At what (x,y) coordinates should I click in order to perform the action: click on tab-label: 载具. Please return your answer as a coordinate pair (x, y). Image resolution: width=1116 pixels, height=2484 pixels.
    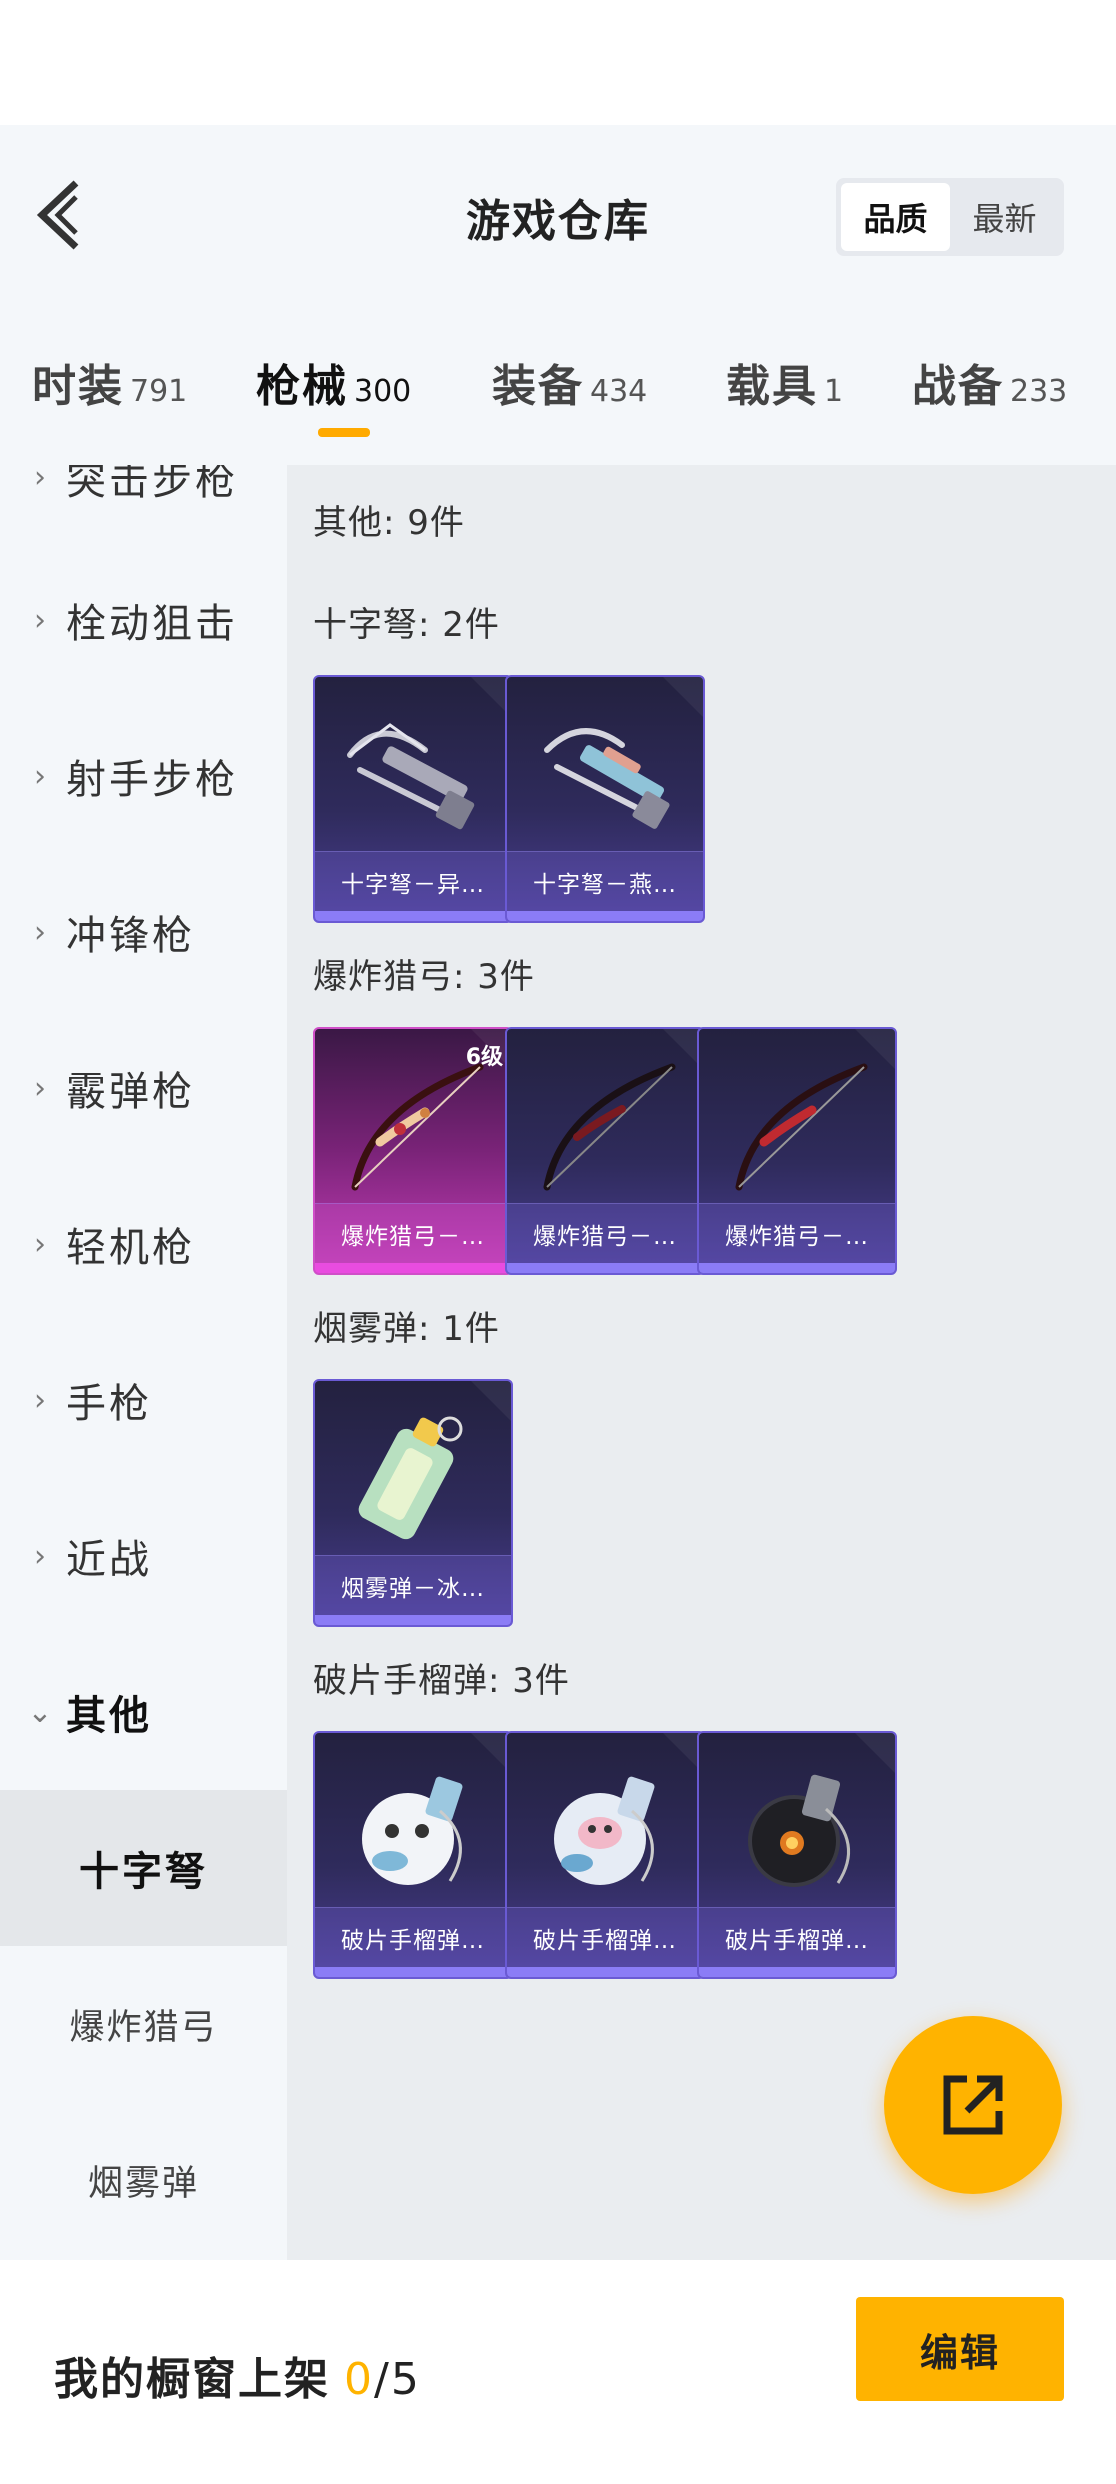
    Looking at the image, I should click on (772, 386).